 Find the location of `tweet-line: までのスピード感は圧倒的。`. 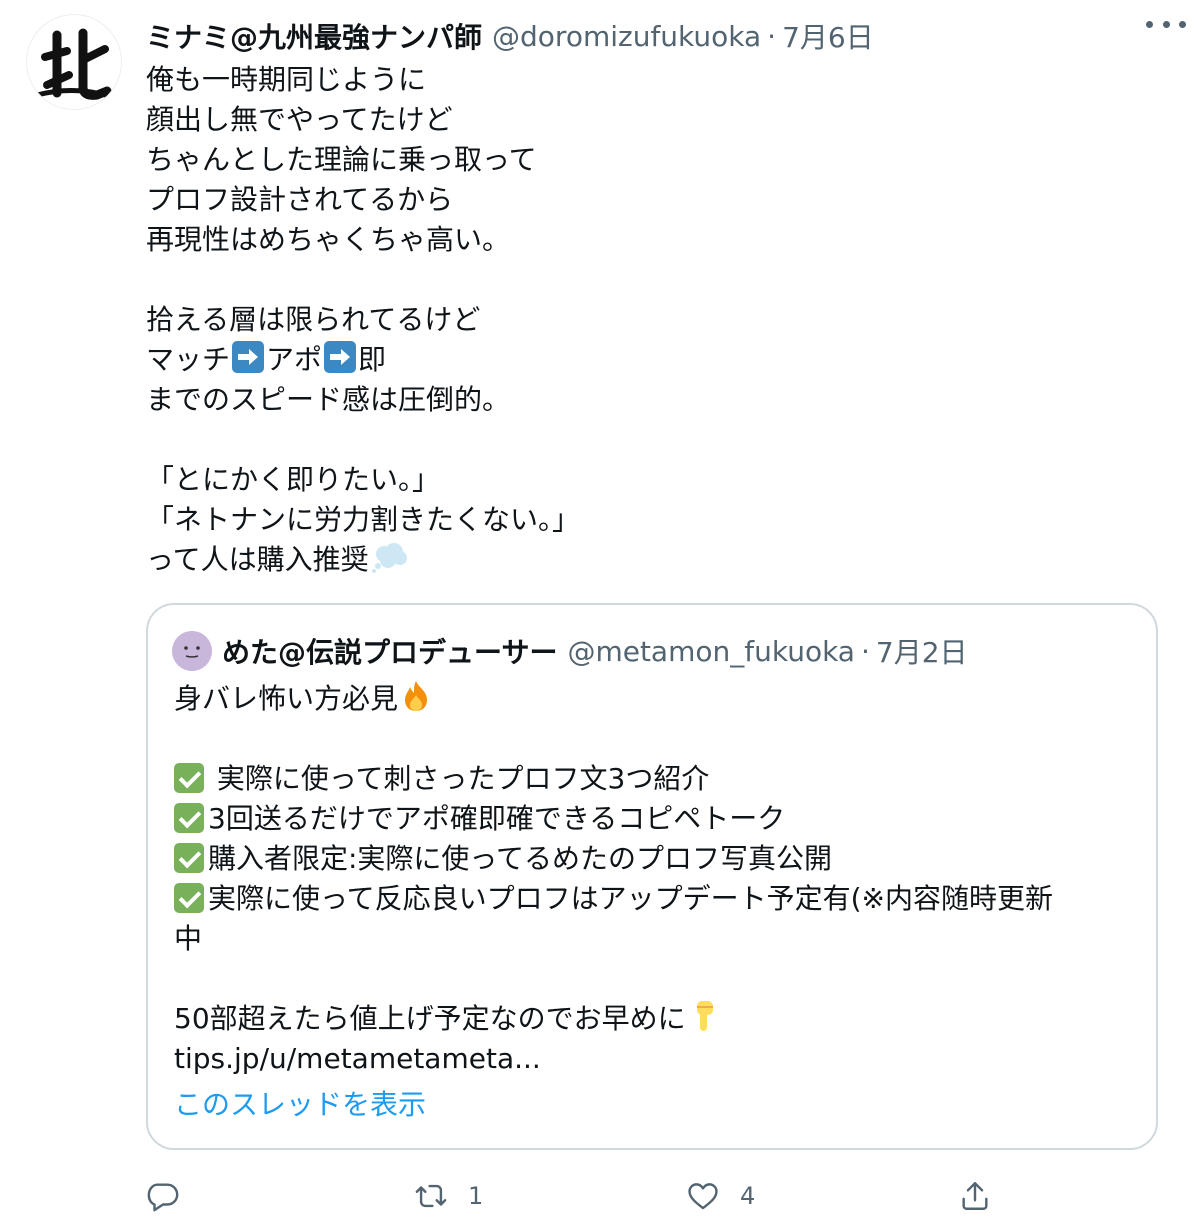

tweet-line: までのスピード感は圧倒的。 is located at coordinates (328, 399).